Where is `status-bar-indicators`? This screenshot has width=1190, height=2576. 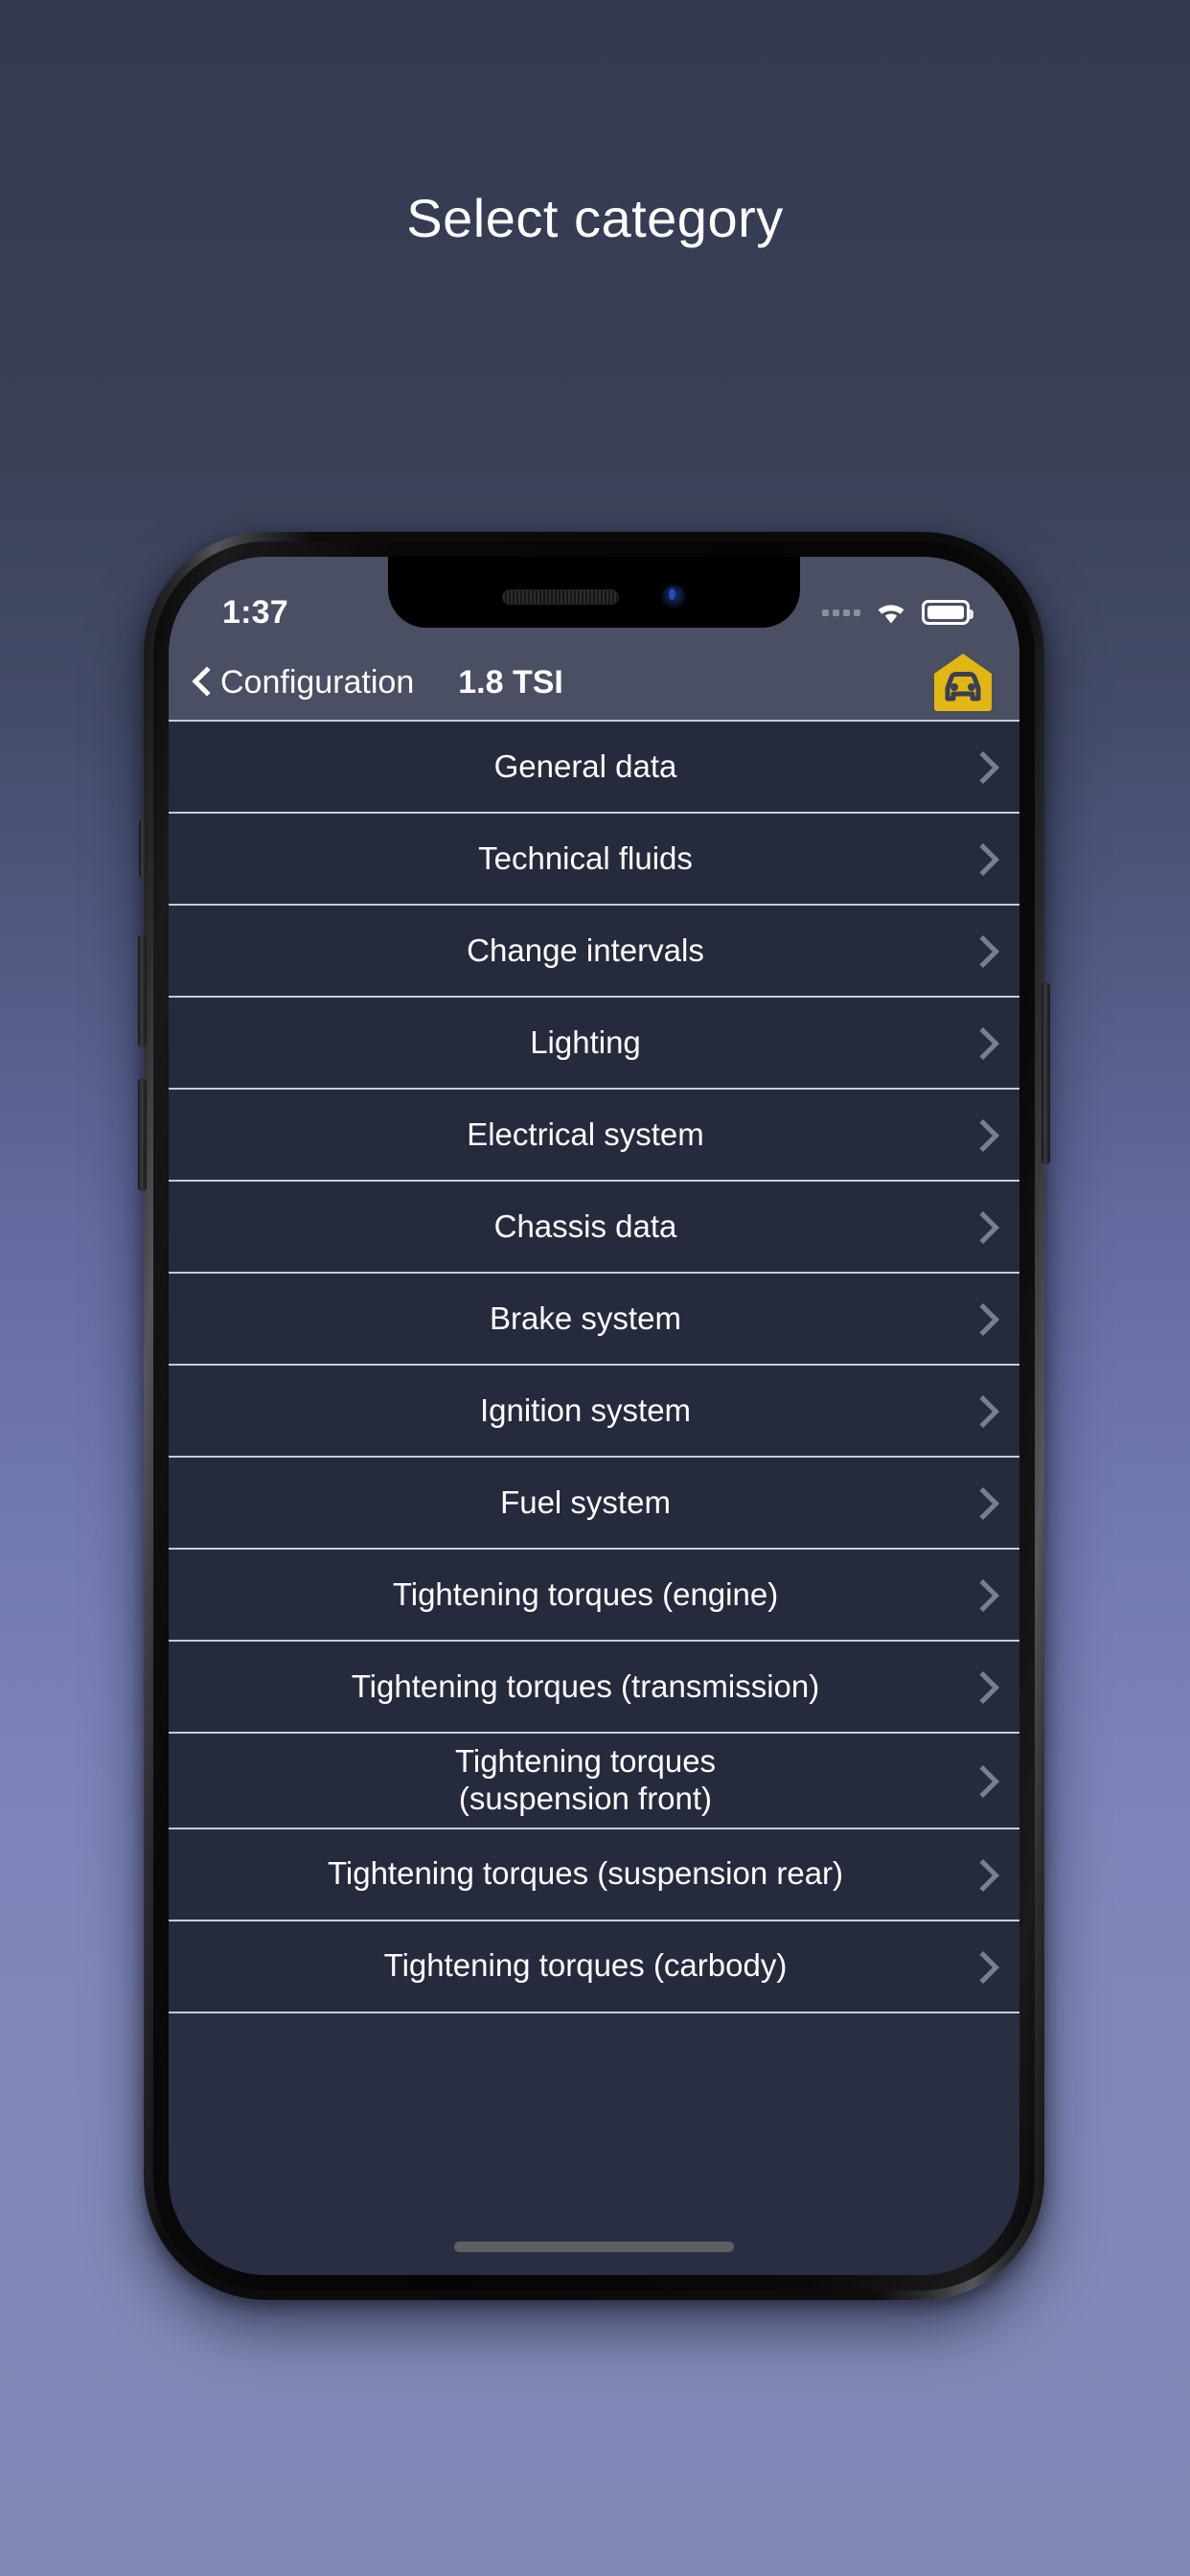 status-bar-indicators is located at coordinates (898, 612).